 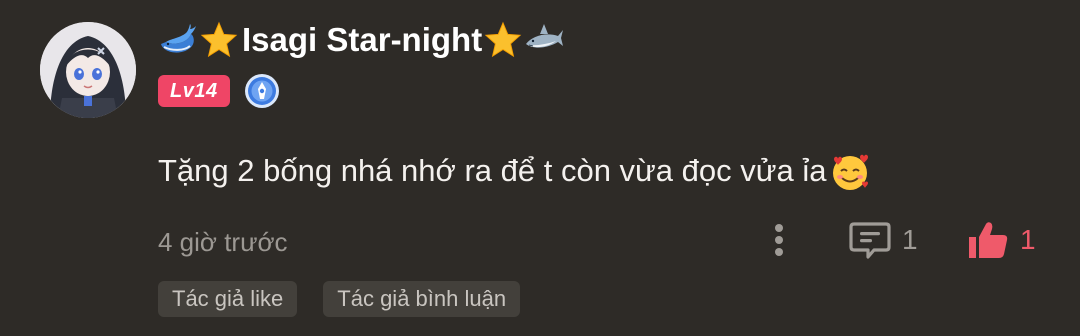 I want to click on comment-icon, so click(x=870, y=240).